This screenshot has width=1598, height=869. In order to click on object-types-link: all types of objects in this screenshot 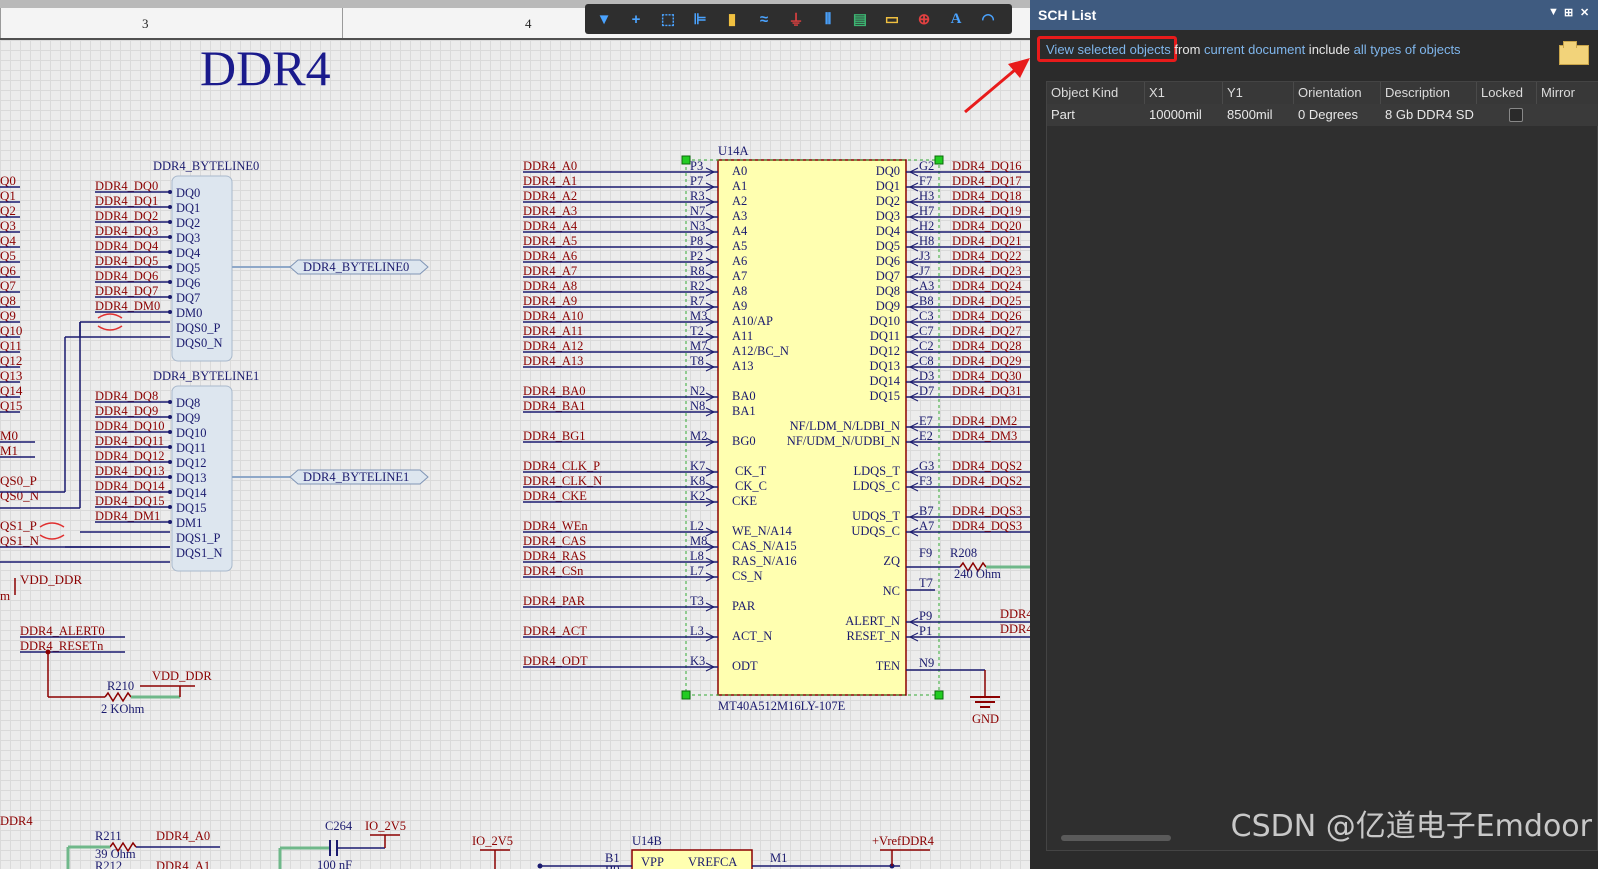, I will do `click(1407, 49)`.